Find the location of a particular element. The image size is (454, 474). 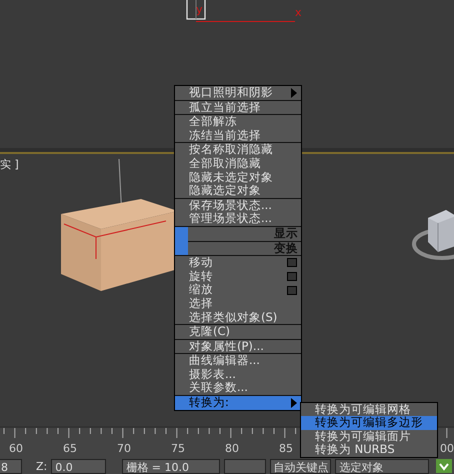

menu-item: 移动 is located at coordinates (238, 263).